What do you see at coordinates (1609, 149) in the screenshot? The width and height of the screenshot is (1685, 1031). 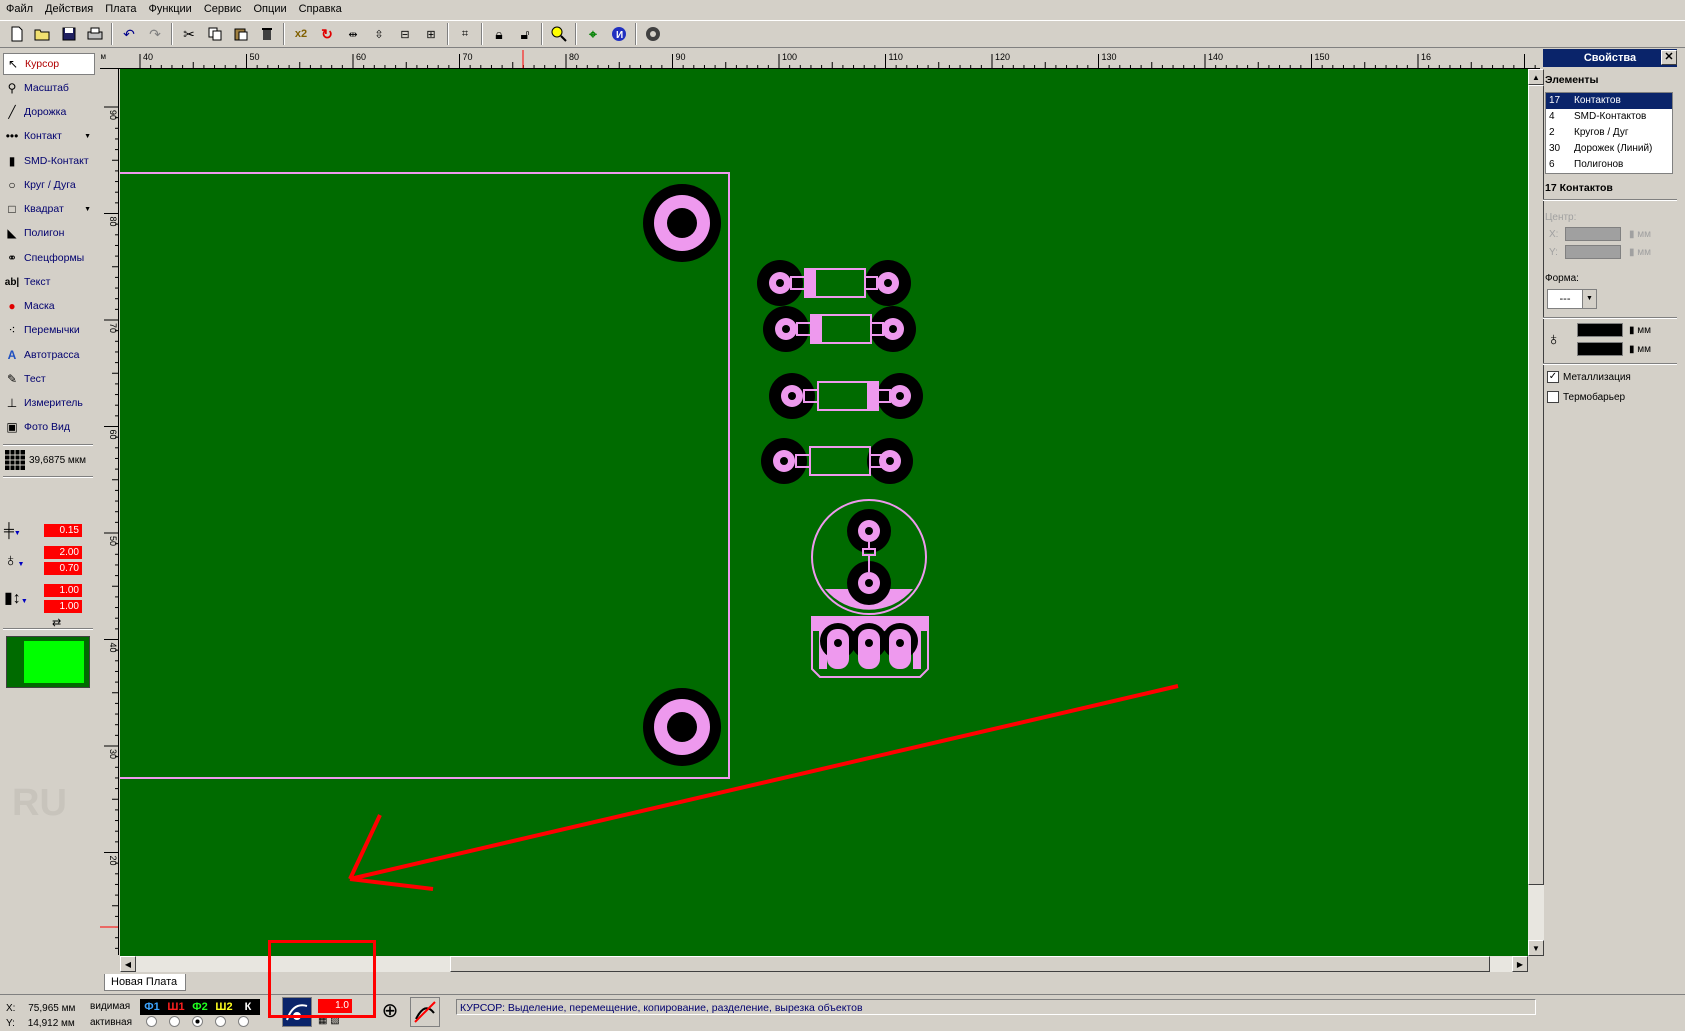 I see `element-row: 30 Дорожек (Линий)` at bounding box center [1609, 149].